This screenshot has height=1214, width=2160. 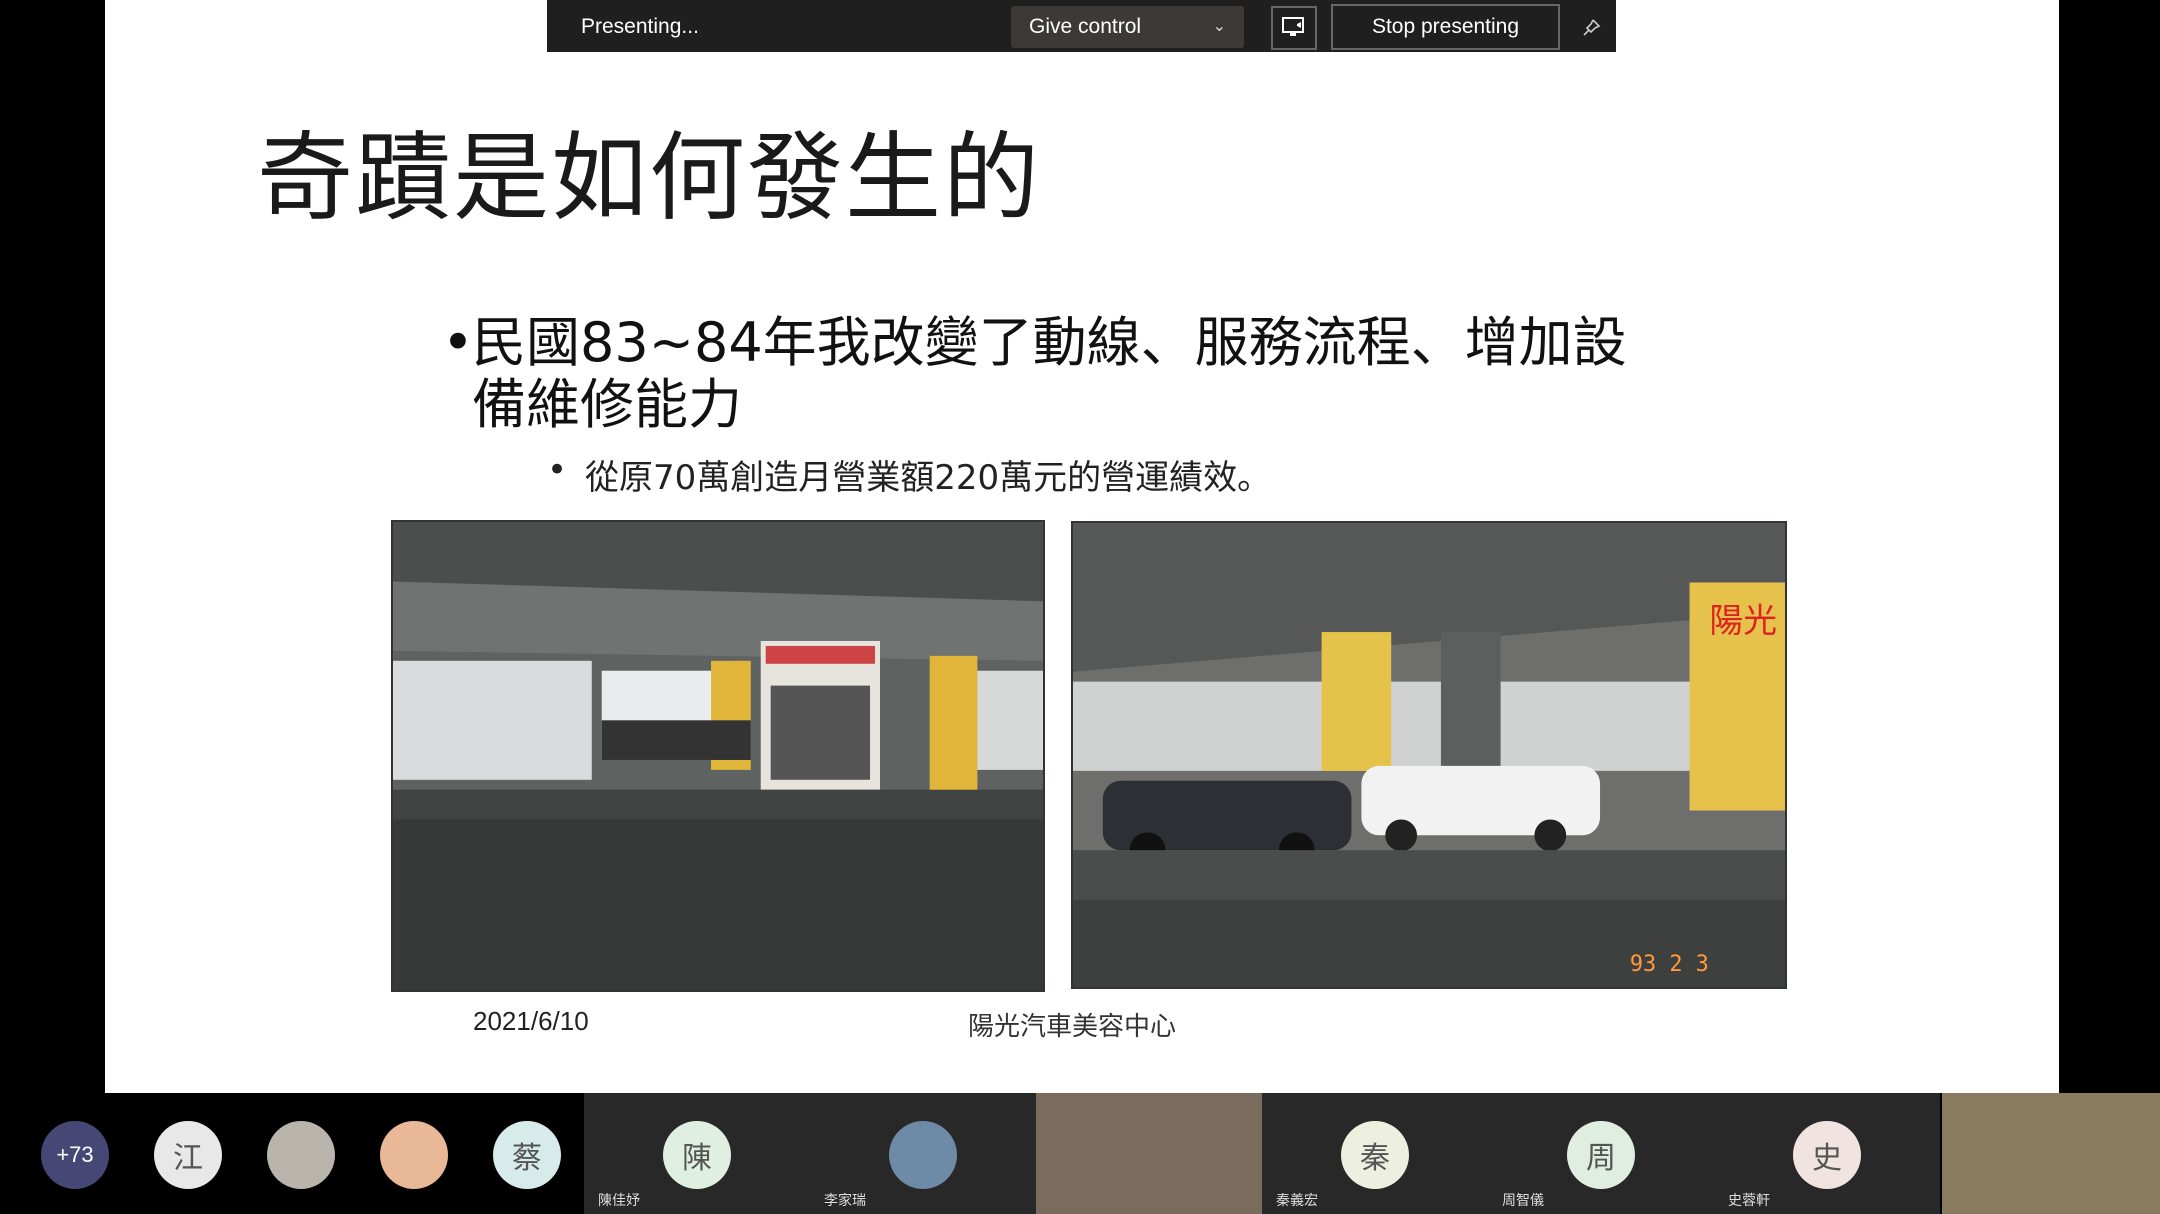 I want to click on carwash-photo-2: 陽光 93 2 3, so click(x=1429, y=755).